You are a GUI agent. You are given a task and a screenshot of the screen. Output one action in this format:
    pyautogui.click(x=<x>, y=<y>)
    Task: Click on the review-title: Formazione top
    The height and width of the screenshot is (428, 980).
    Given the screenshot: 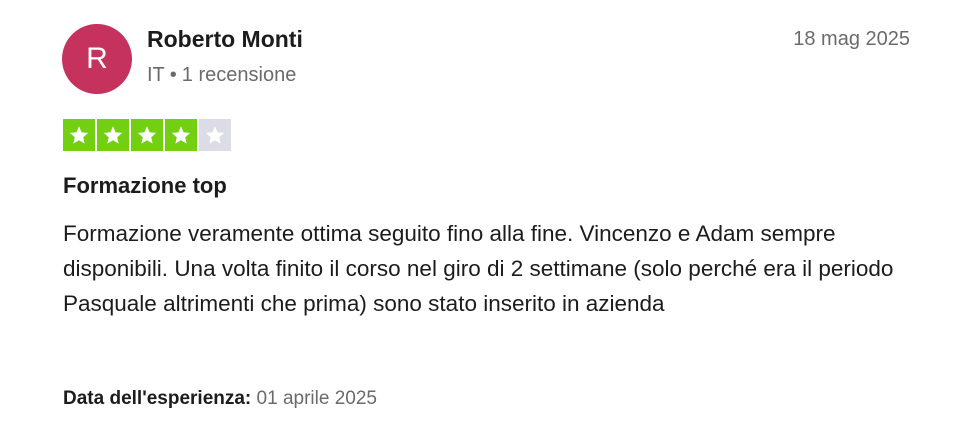 What is the action you would take?
    pyautogui.click(x=145, y=186)
    